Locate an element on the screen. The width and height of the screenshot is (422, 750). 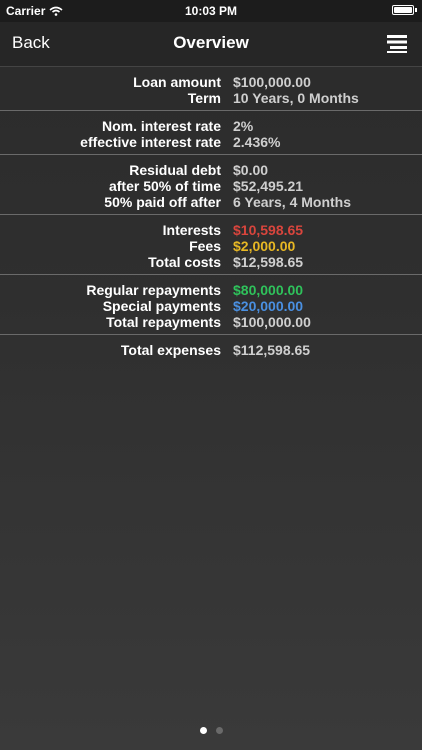
row-value: $80,000.00 is located at coordinates (268, 290).